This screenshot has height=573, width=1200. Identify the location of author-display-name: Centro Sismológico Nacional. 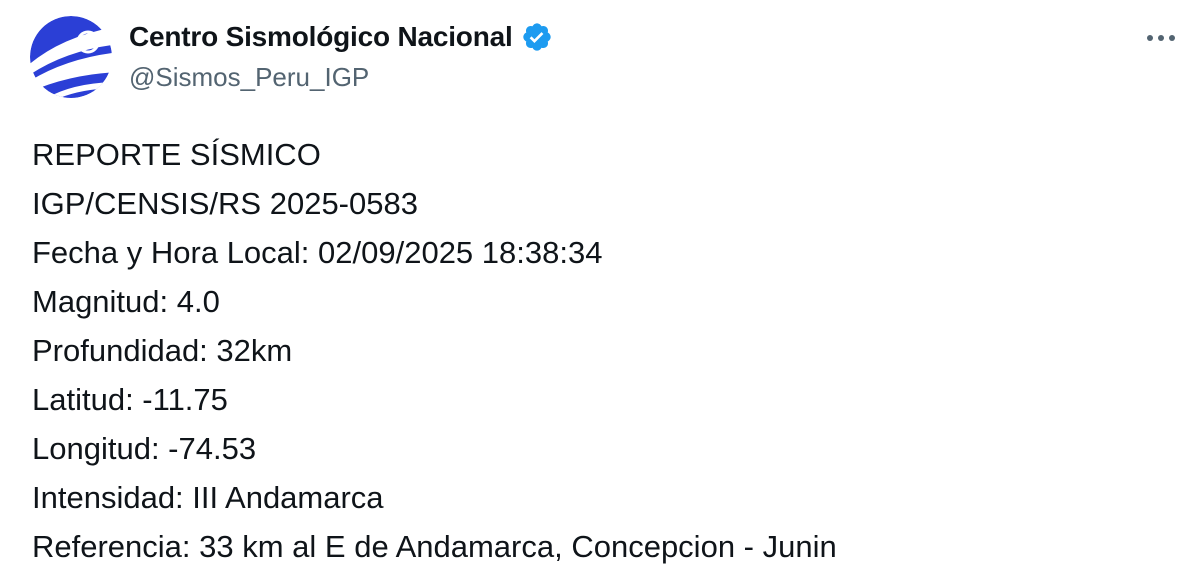
(321, 37).